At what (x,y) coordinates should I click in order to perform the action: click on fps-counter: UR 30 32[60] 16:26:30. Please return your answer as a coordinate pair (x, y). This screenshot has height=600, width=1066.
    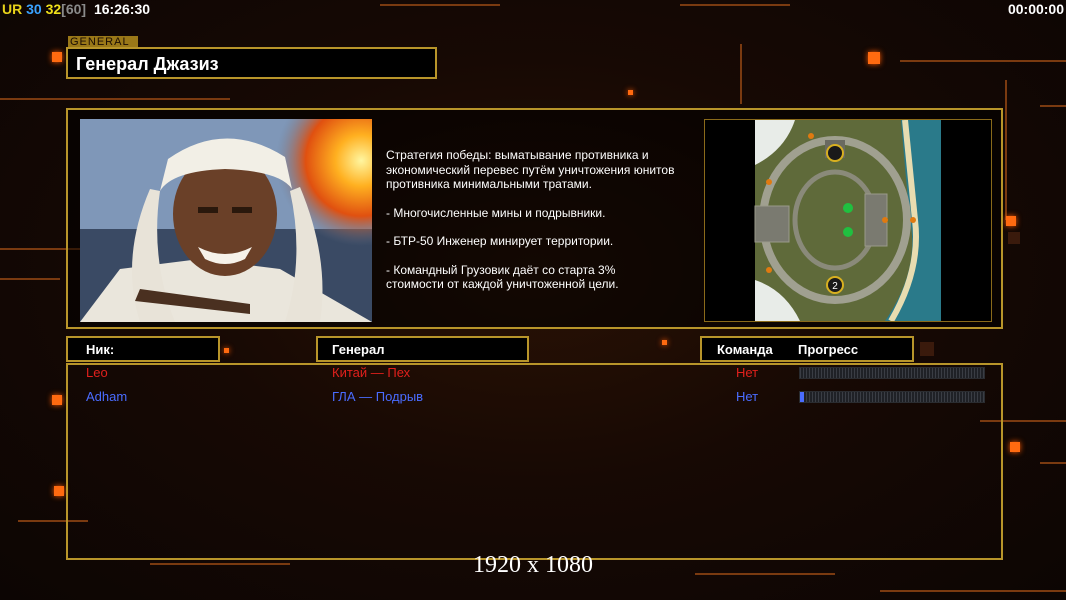
    Looking at the image, I should click on (76, 9).